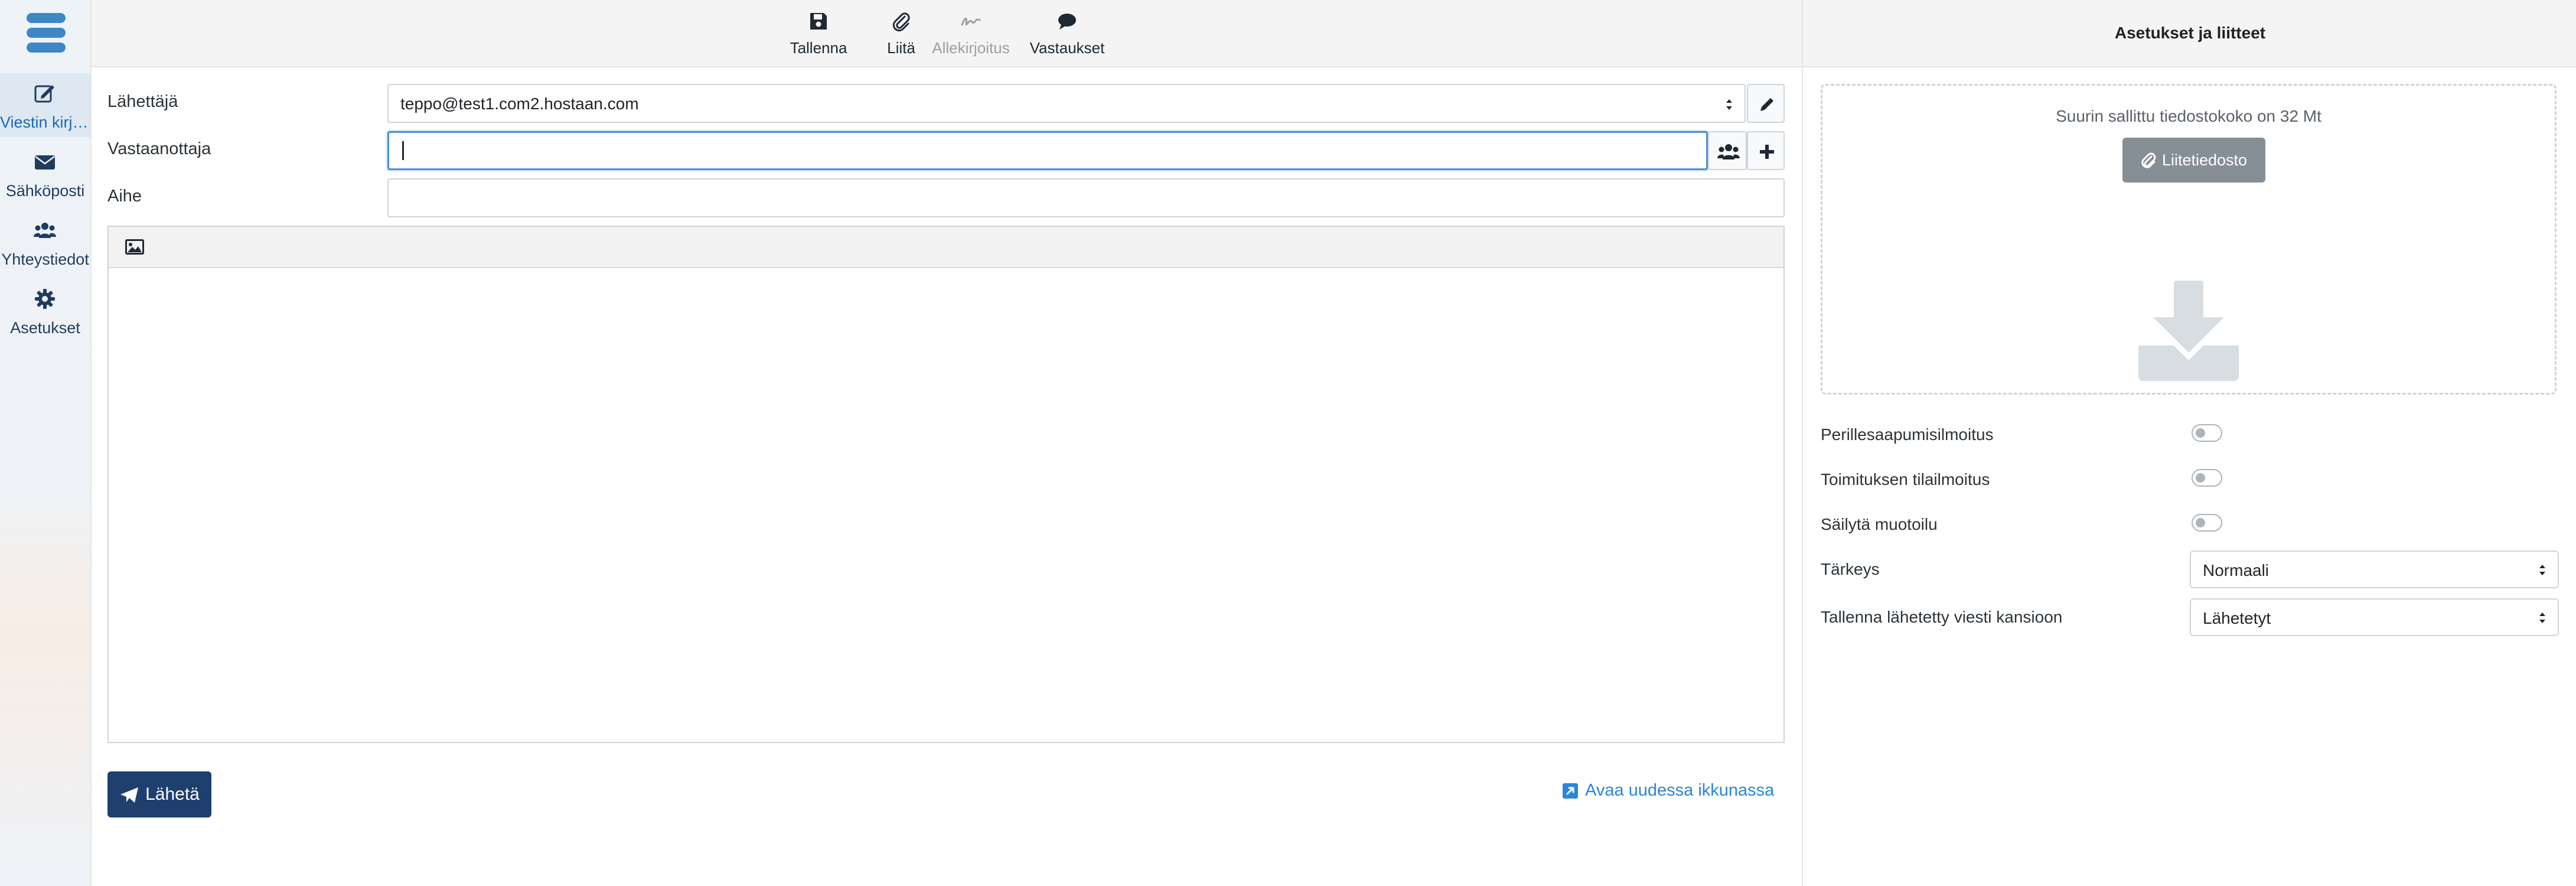  What do you see at coordinates (1086, 197) in the screenshot?
I see `subject-input` at bounding box center [1086, 197].